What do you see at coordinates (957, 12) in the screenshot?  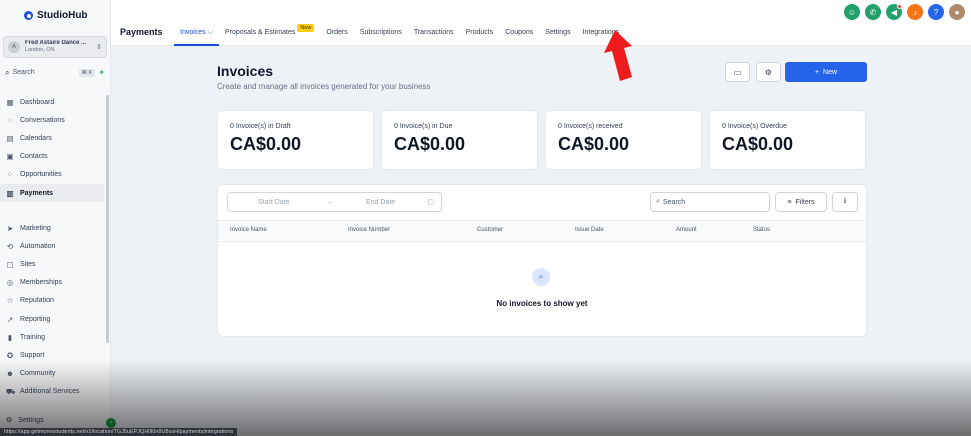 I see `user-avatar: ●` at bounding box center [957, 12].